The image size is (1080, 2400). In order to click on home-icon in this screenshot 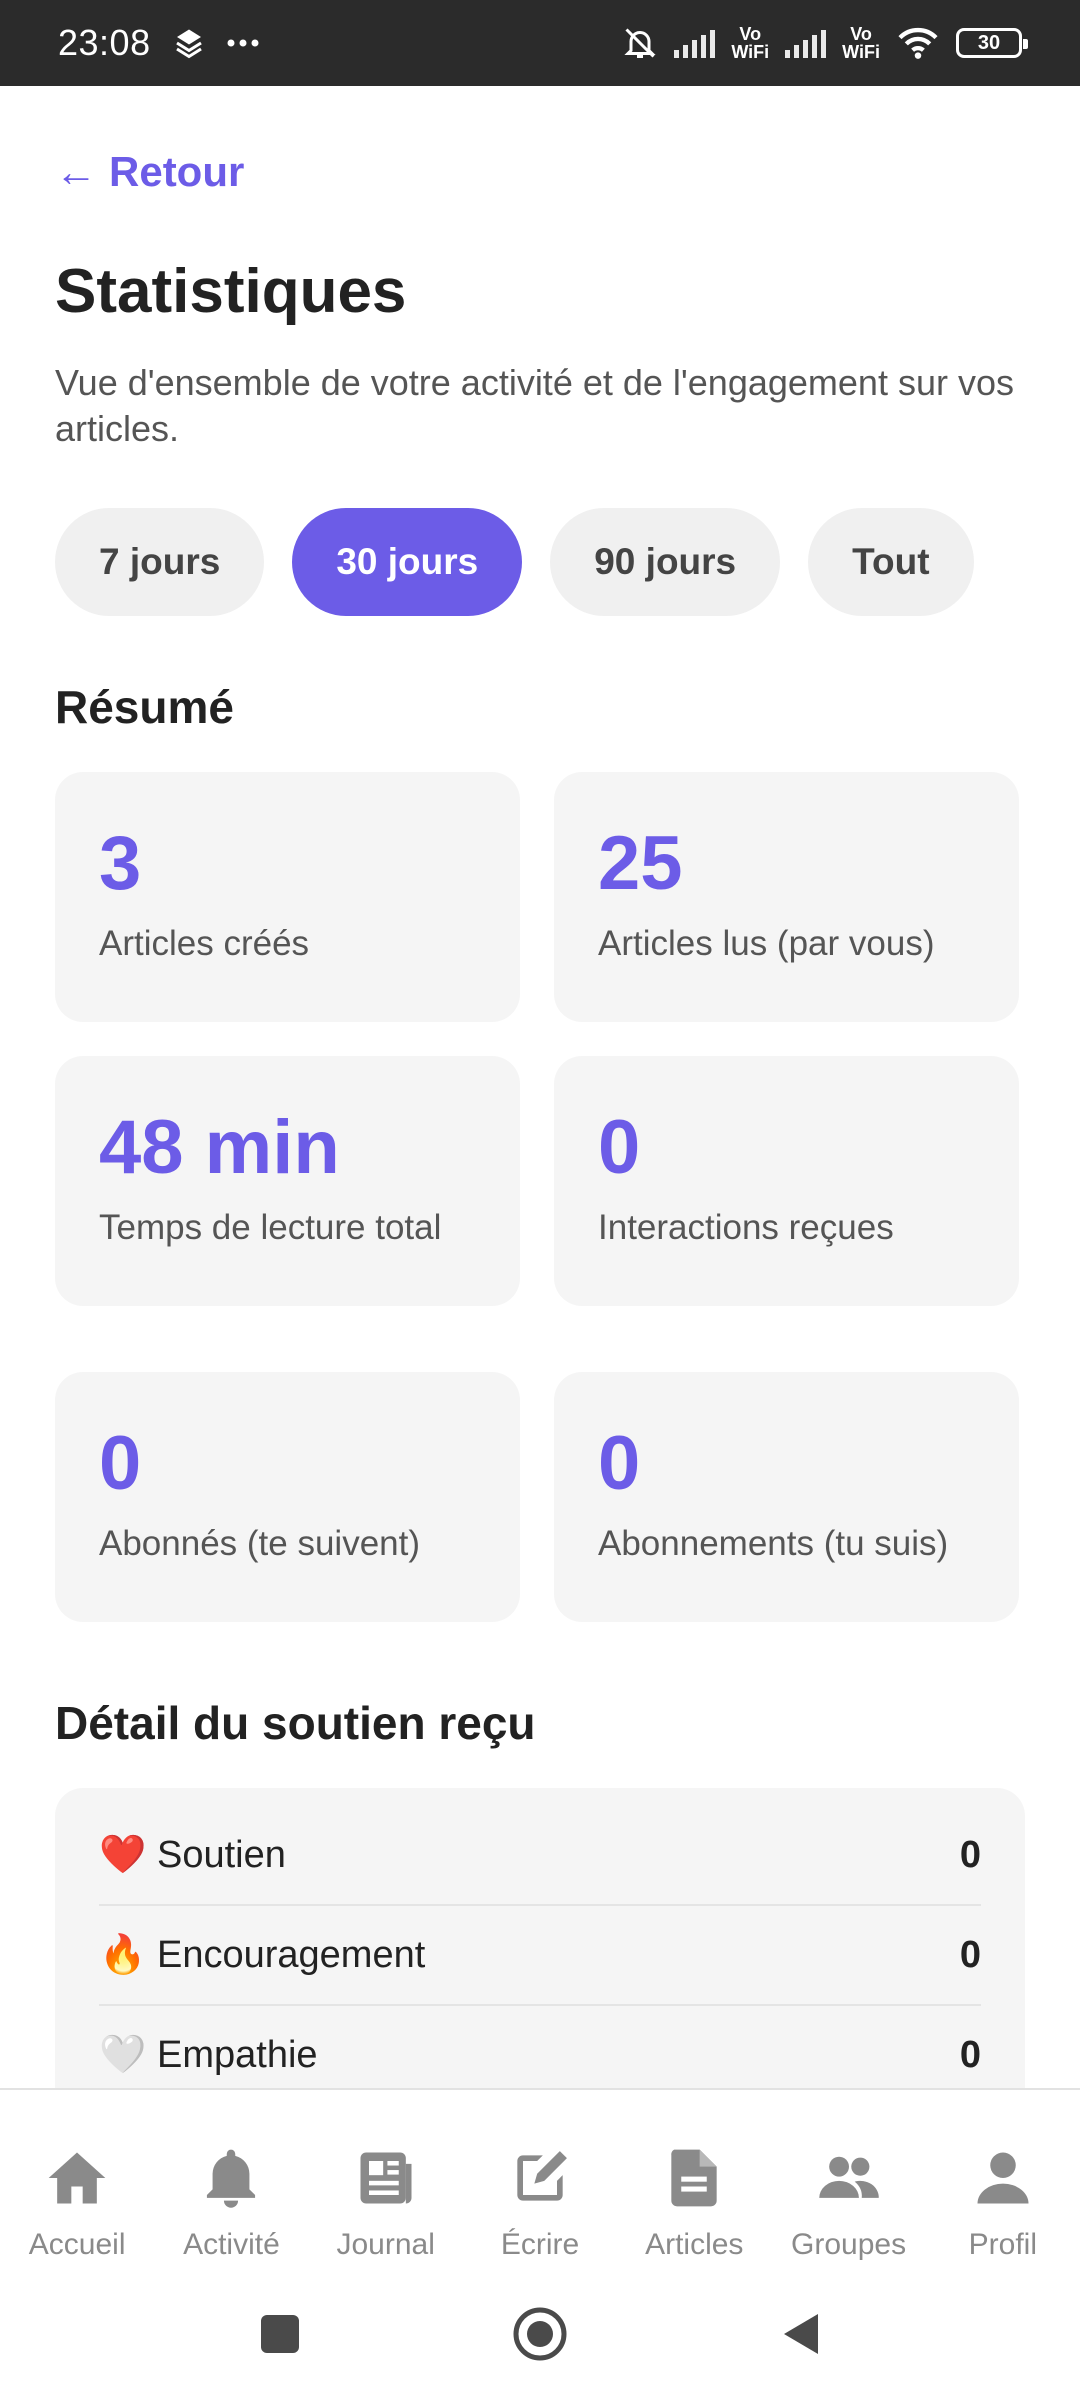, I will do `click(77, 2178)`.